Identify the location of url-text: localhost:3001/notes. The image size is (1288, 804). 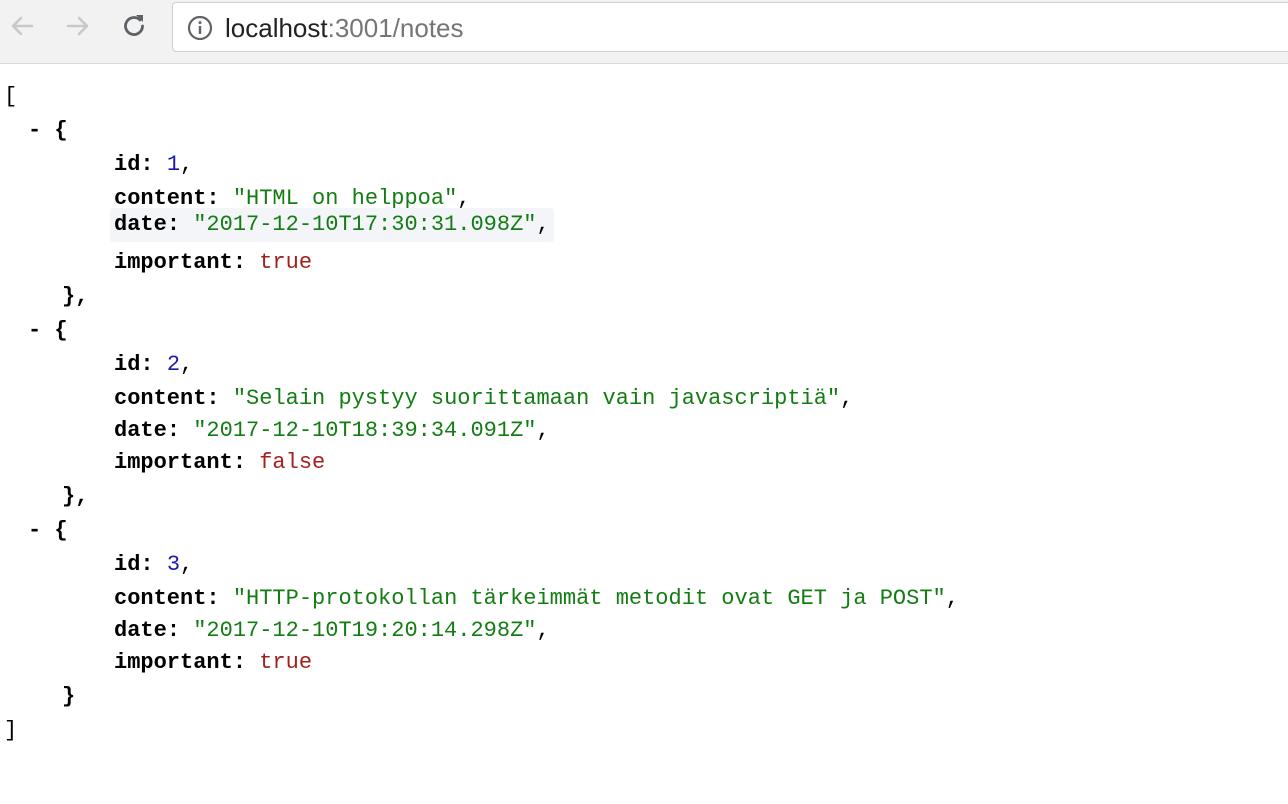
(344, 28).